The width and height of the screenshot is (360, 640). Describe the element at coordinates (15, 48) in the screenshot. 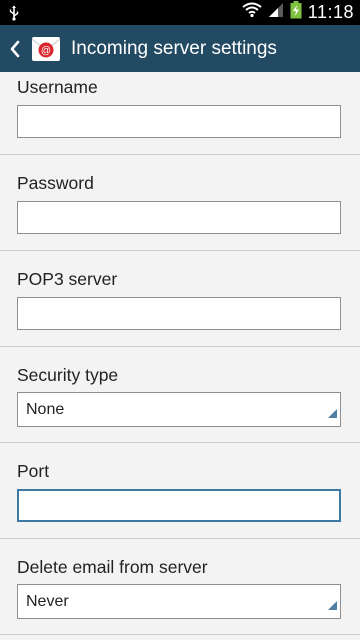

I see `chevron-left-icon` at that location.